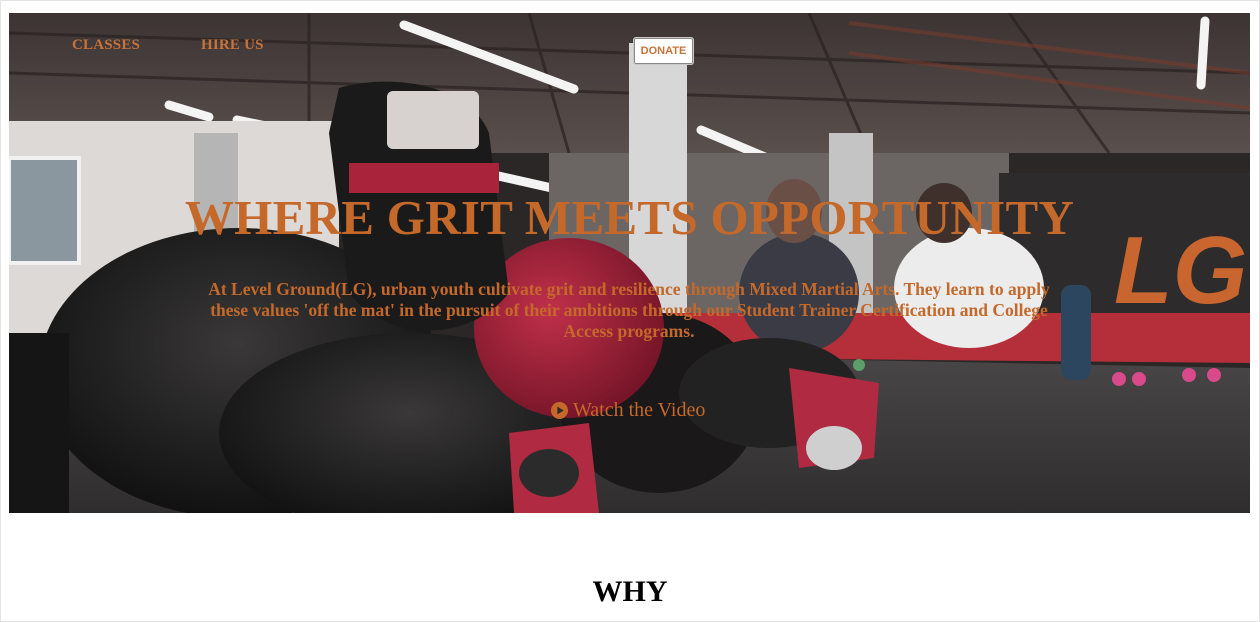  I want to click on hero-title: WHERE GRIT MEETS OPPORTUNITY, so click(629, 217).